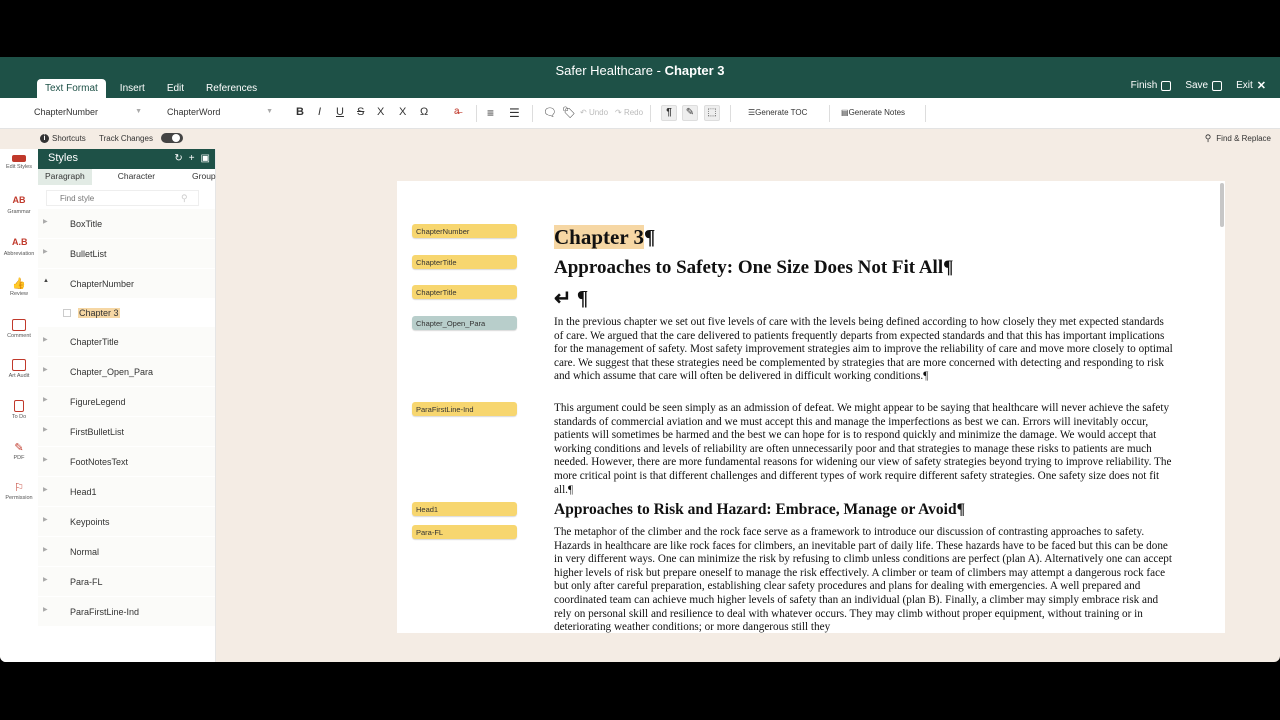 The height and width of the screenshot is (720, 1280). I want to click on save-label: Save, so click(1197, 85).